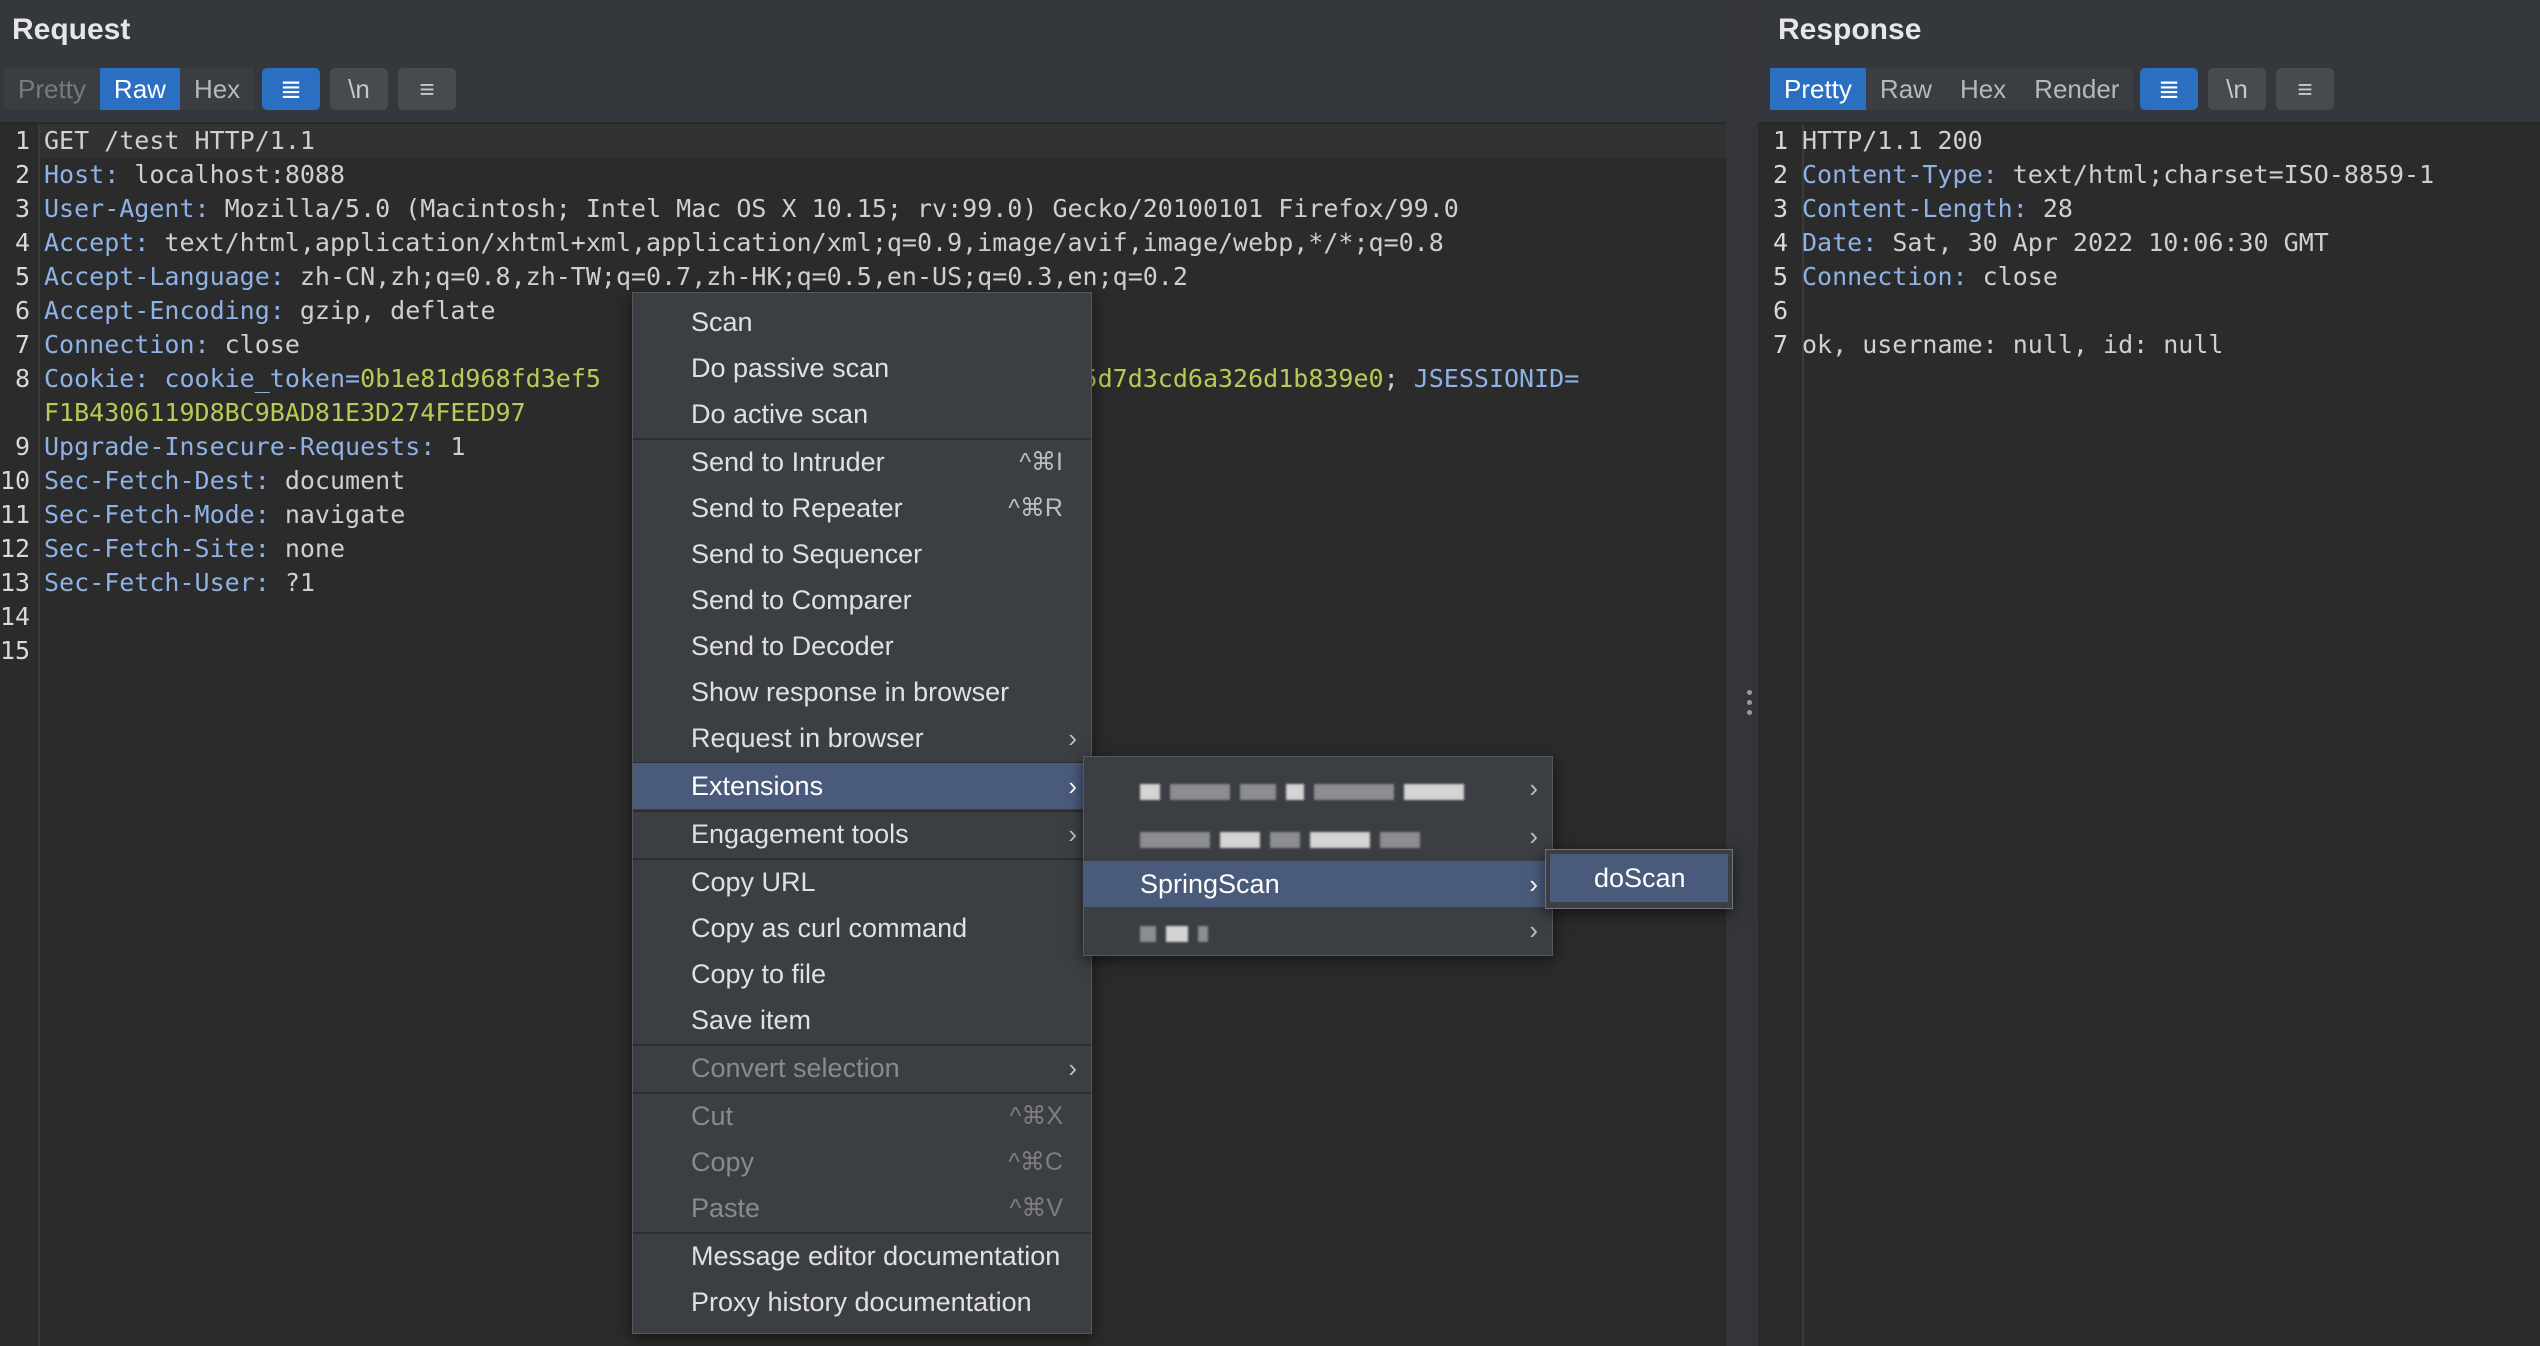  What do you see at coordinates (2216, 174) in the screenshot?
I see `header-value: text/html;charset=ISO-8859-1` at bounding box center [2216, 174].